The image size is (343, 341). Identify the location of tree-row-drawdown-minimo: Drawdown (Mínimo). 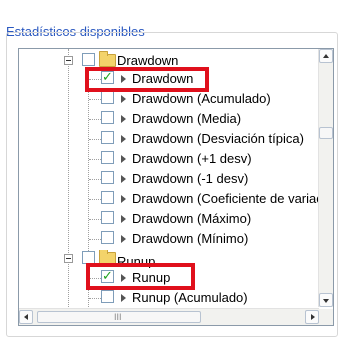
(169, 239).